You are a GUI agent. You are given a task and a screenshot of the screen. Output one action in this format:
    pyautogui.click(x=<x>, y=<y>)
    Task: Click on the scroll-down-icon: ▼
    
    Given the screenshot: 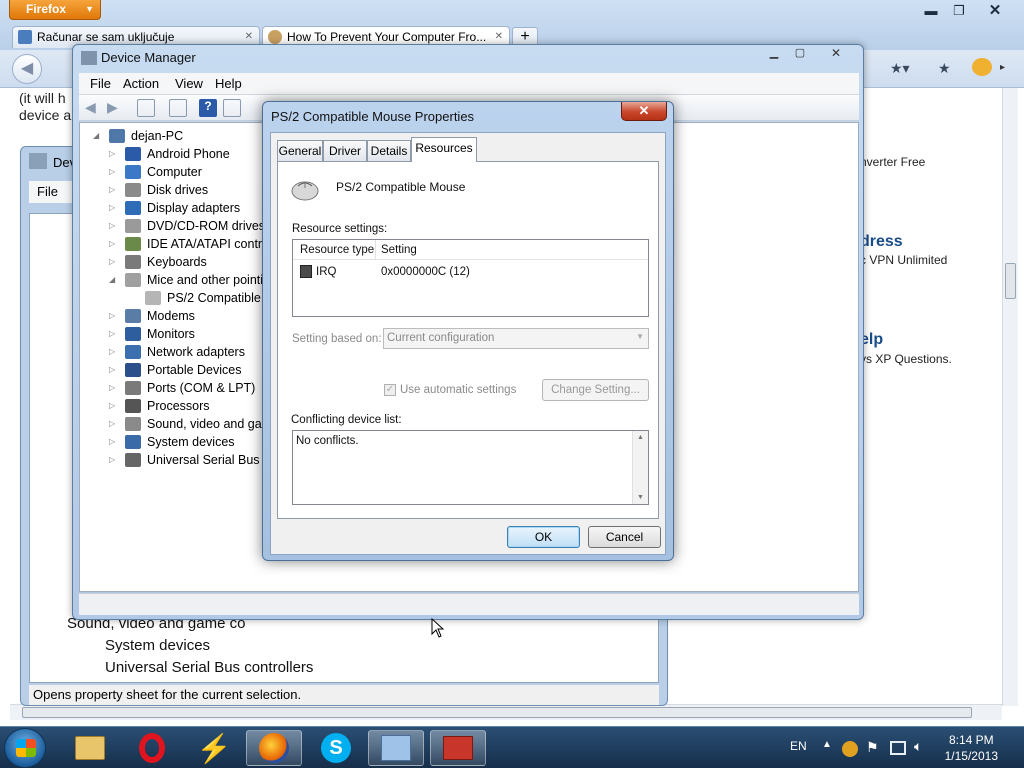 What is the action you would take?
    pyautogui.click(x=640, y=497)
    